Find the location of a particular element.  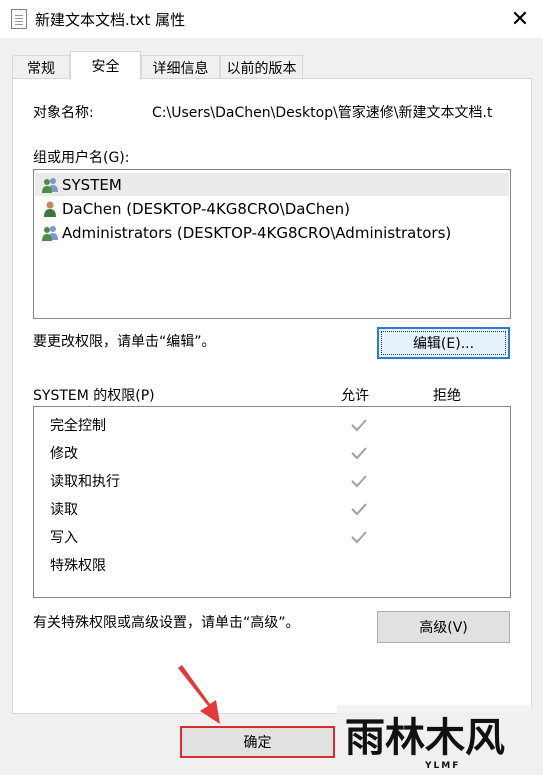

title-bar: 新建文本文档.txt 属性 ✕ is located at coordinates (271, 19).